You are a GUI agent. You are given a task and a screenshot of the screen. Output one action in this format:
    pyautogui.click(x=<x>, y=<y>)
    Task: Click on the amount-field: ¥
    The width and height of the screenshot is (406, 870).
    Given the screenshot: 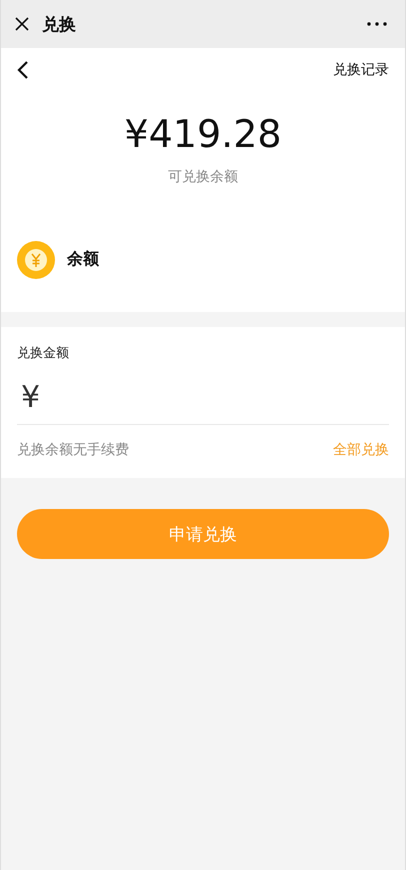 What is the action you would take?
    pyautogui.click(x=203, y=393)
    